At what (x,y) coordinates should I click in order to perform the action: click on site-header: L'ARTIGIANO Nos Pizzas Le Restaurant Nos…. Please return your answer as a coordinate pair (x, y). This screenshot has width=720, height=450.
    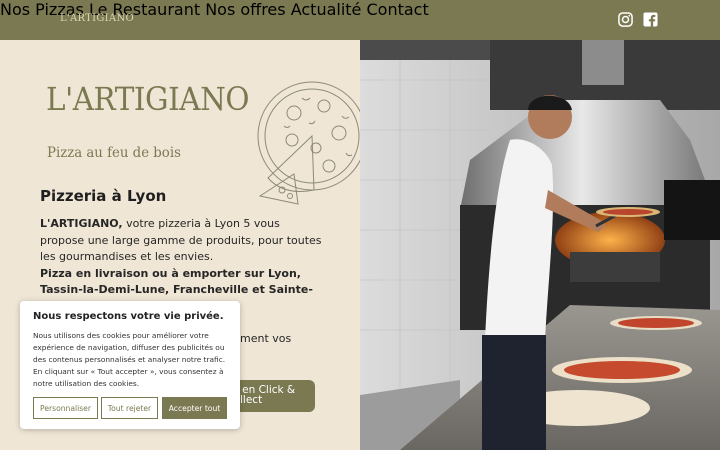
    Looking at the image, I should click on (360, 20).